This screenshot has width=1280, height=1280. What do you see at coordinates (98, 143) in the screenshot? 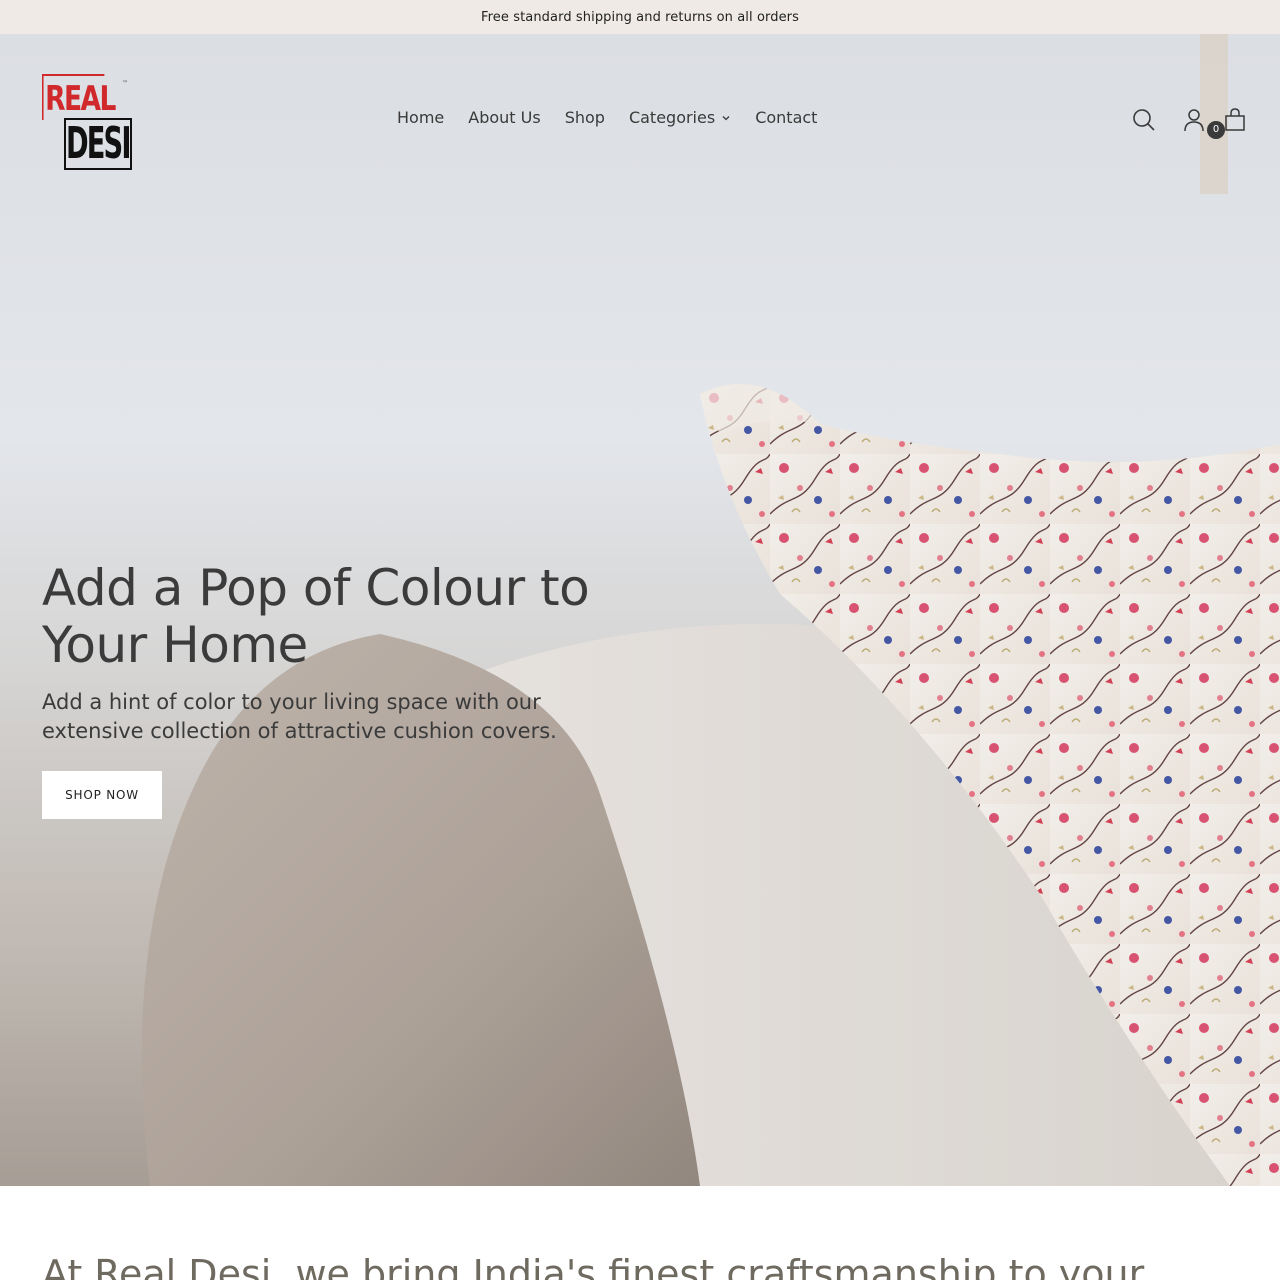
I see `logo-desi-text: DESI` at bounding box center [98, 143].